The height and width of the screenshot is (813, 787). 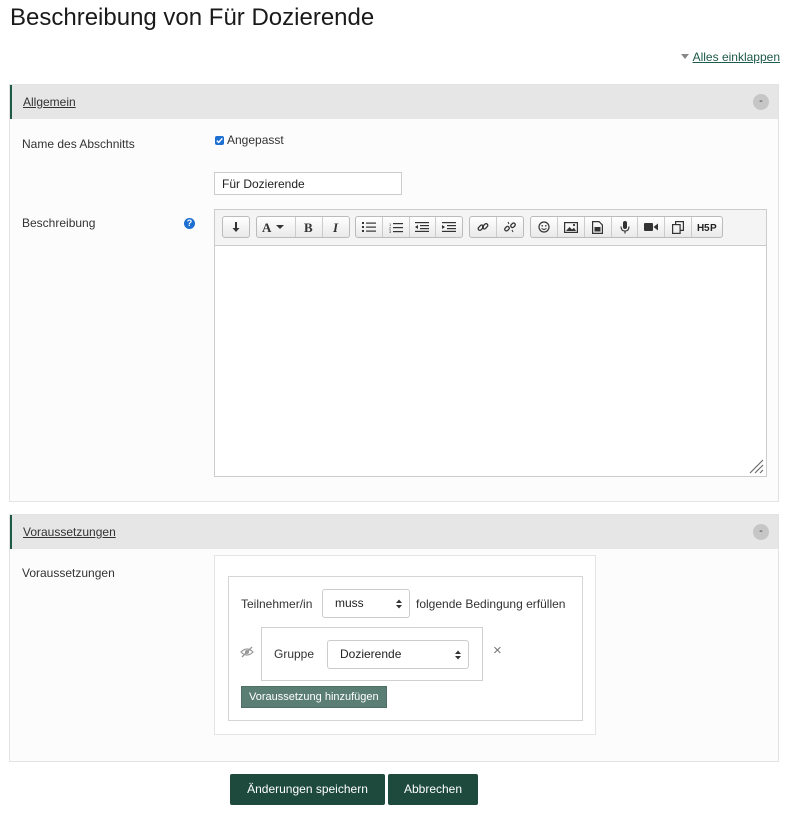 I want to click on outdent-icon, so click(x=422, y=227).